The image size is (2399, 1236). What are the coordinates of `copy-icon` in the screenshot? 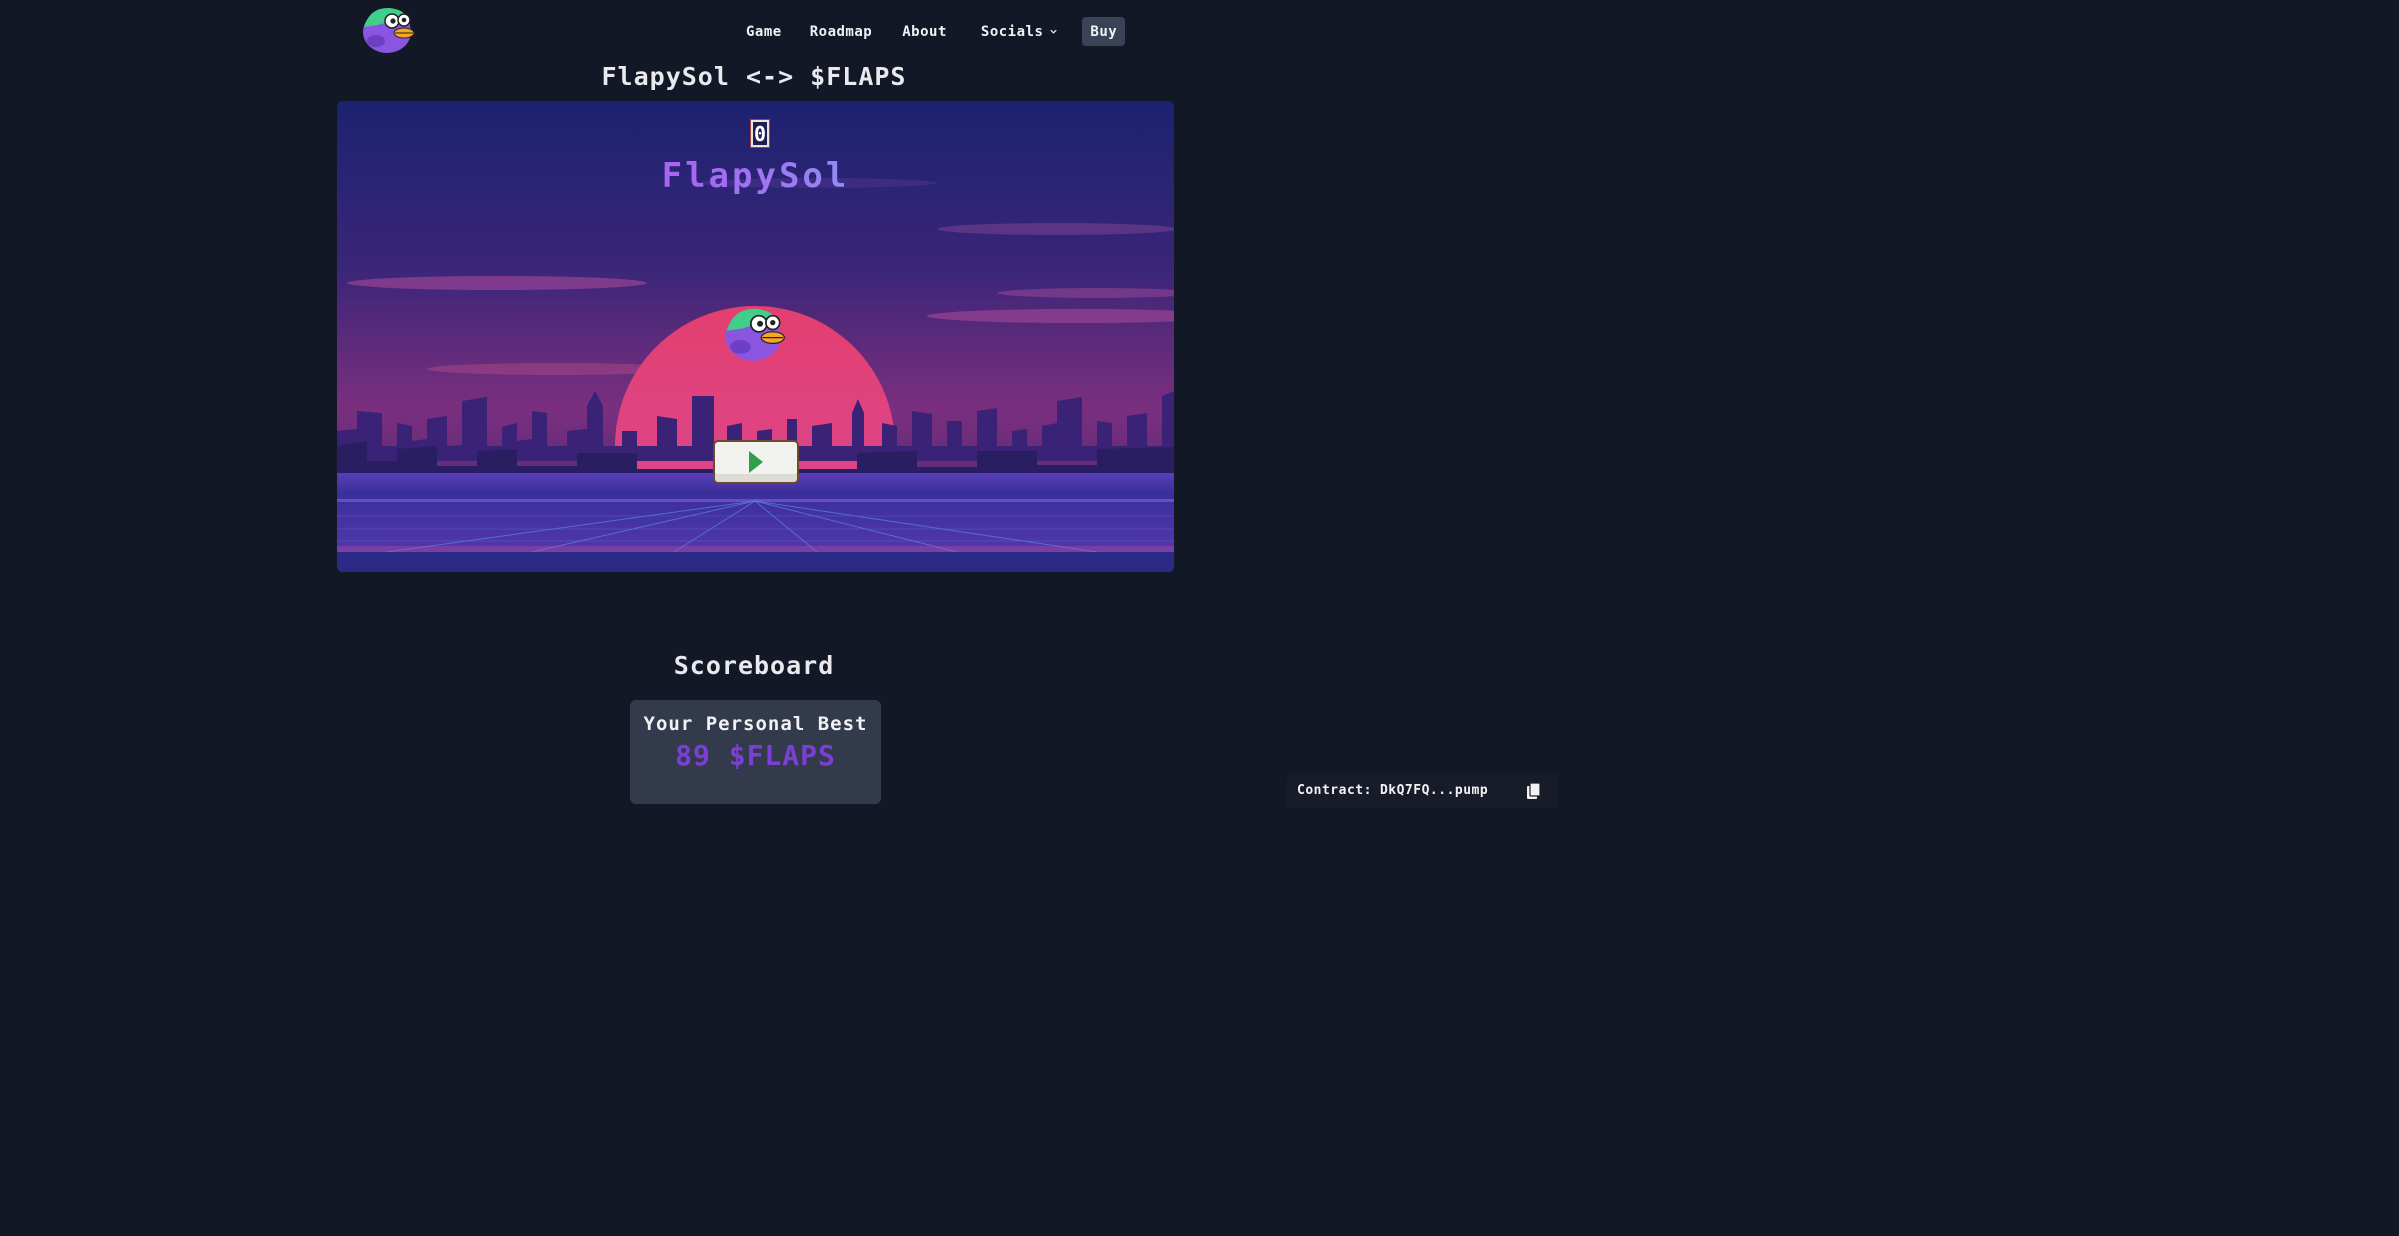 It's located at (1534, 791).